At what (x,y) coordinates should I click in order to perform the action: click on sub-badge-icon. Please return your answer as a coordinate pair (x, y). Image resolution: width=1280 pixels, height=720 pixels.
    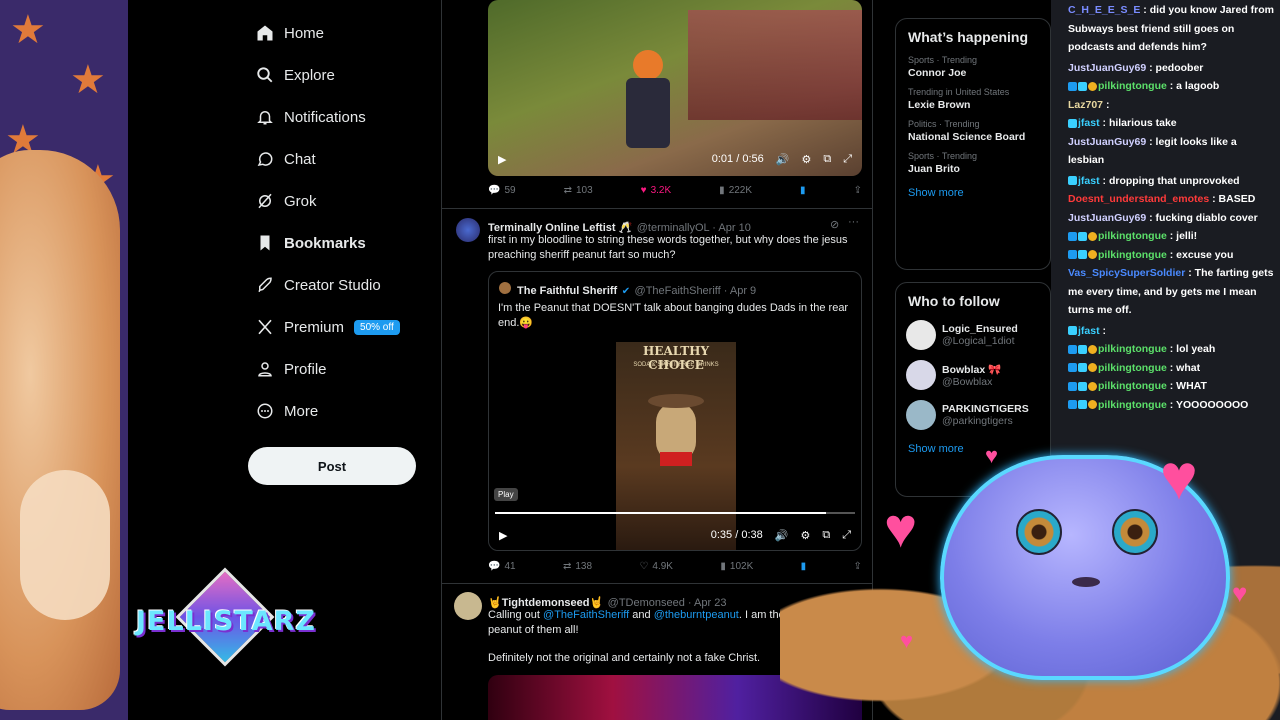
    Looking at the image, I should click on (1072, 255).